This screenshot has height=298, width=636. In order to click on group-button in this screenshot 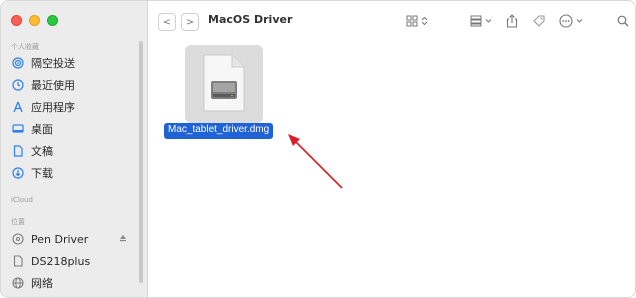, I will do `click(481, 21)`.